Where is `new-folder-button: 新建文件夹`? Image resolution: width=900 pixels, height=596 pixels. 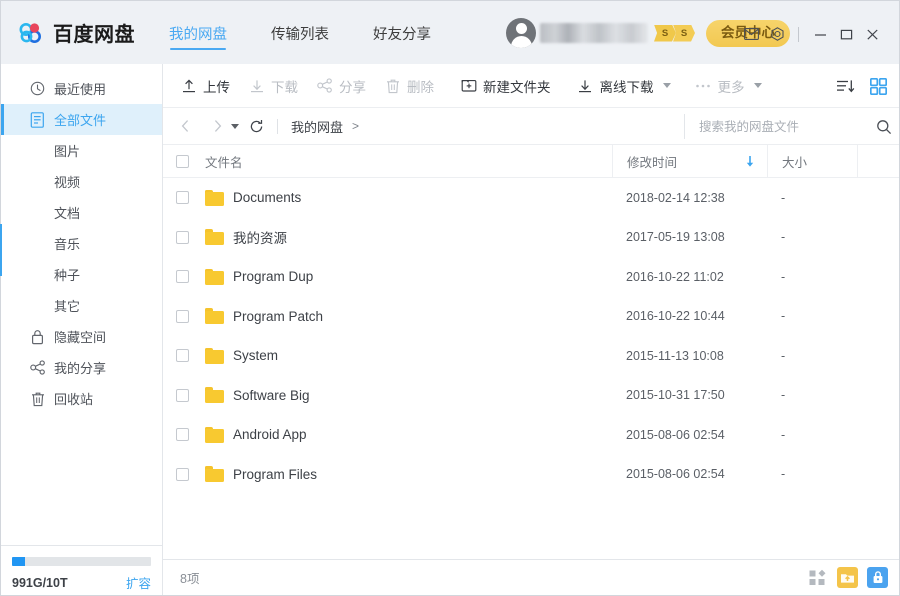
new-folder-button: 新建文件夹 is located at coordinates (505, 86).